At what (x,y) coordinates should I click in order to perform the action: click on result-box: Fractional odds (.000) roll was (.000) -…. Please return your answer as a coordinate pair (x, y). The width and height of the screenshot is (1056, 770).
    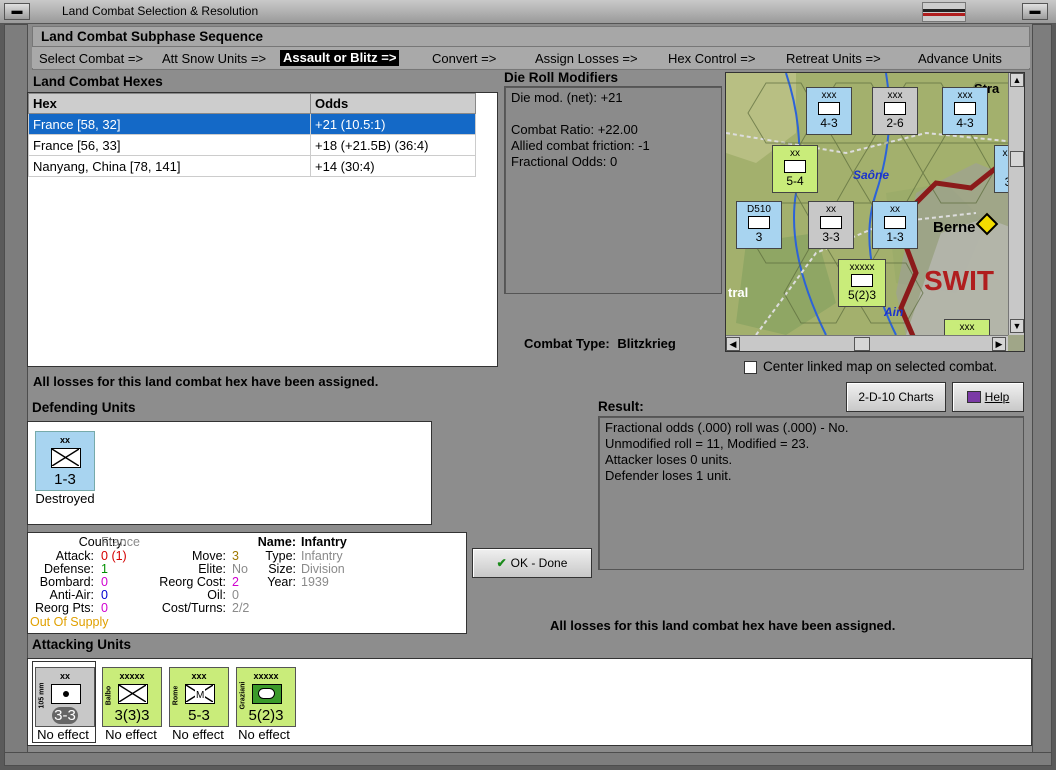
    Looking at the image, I should click on (811, 493).